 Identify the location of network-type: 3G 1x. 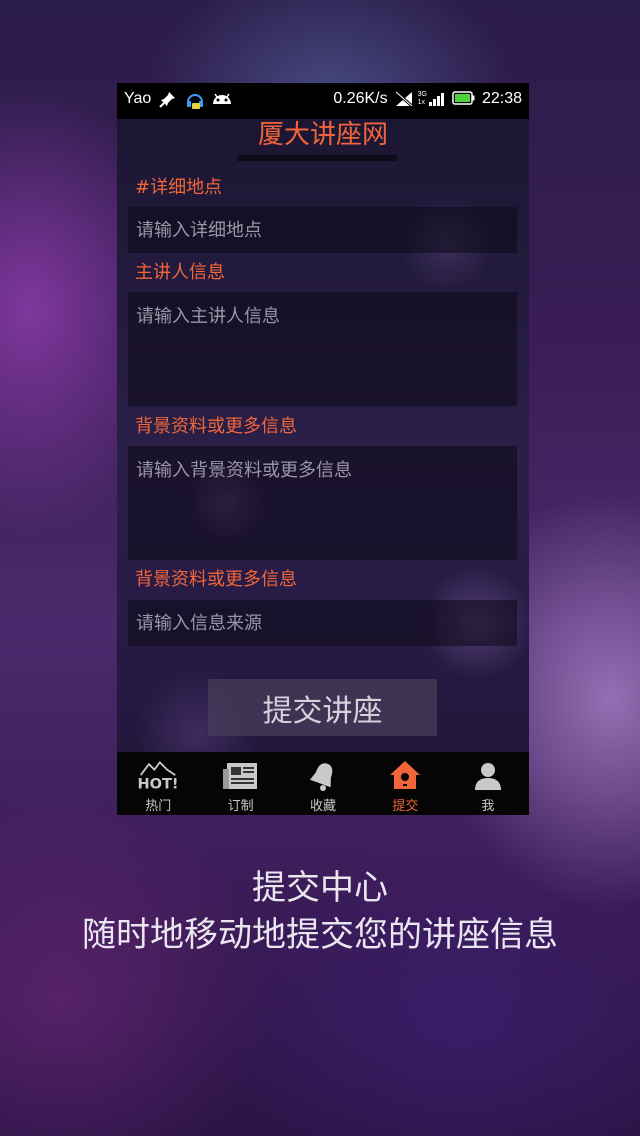
(432, 99).